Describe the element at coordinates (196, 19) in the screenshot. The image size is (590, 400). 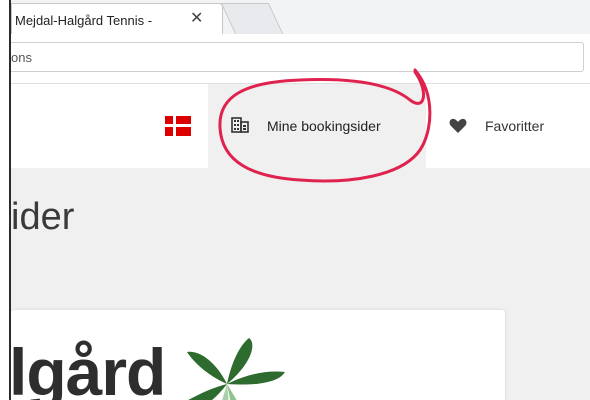
I see `tab-close-icon: ✕` at that location.